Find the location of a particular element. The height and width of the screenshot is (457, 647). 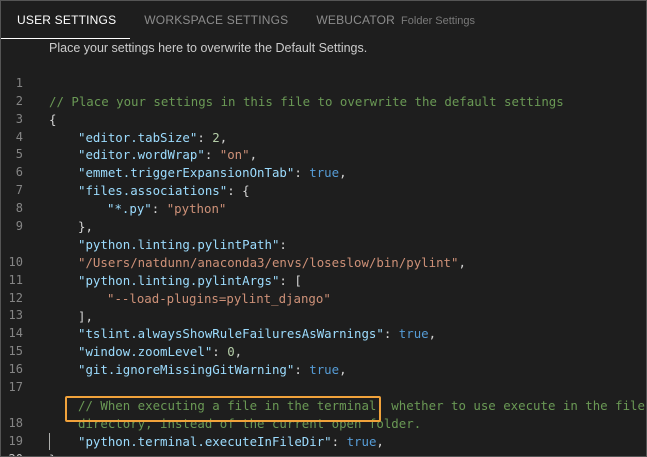

code-line: 2 { is located at coordinates (323, 101).